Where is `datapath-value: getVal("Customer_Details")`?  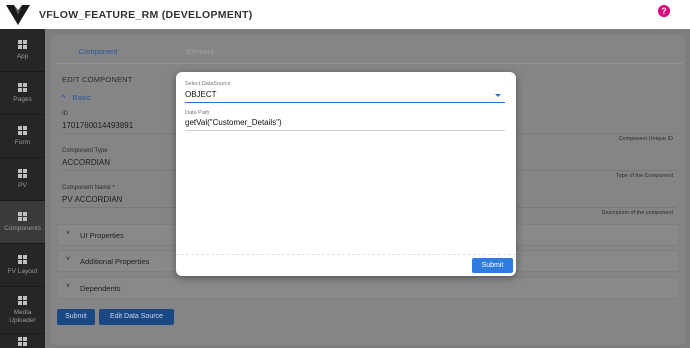 datapath-value: getVal("Customer_Details") is located at coordinates (233, 122).